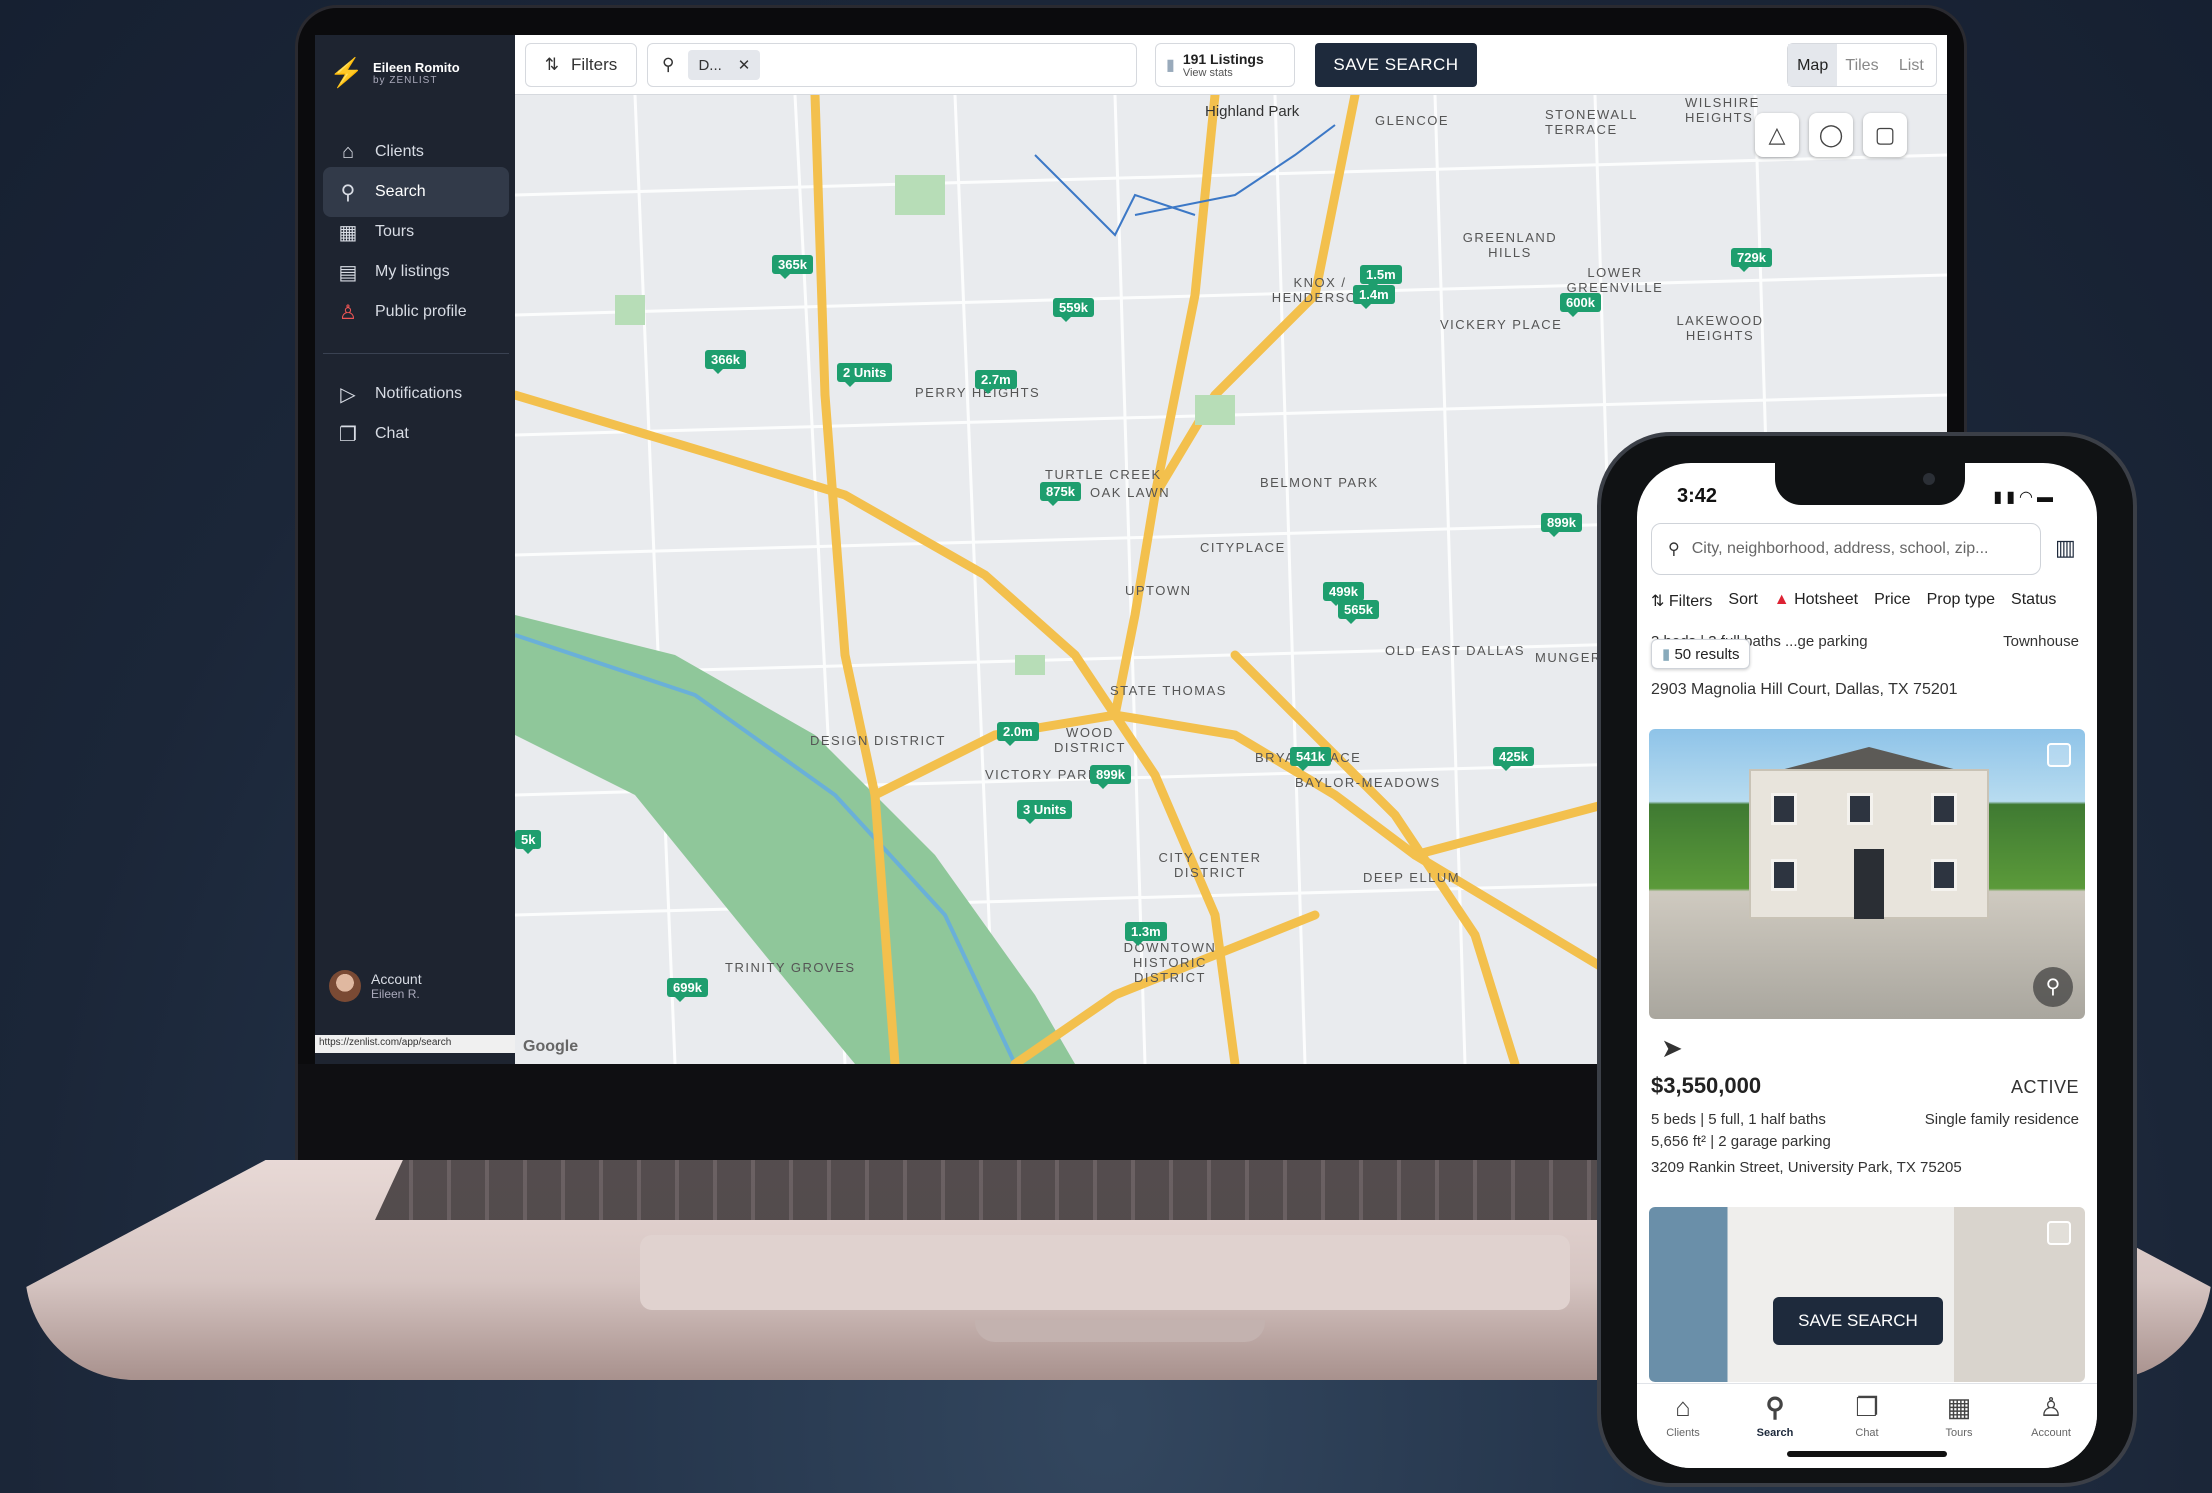  What do you see at coordinates (348, 272) in the screenshot?
I see `listings-icon: ▤` at bounding box center [348, 272].